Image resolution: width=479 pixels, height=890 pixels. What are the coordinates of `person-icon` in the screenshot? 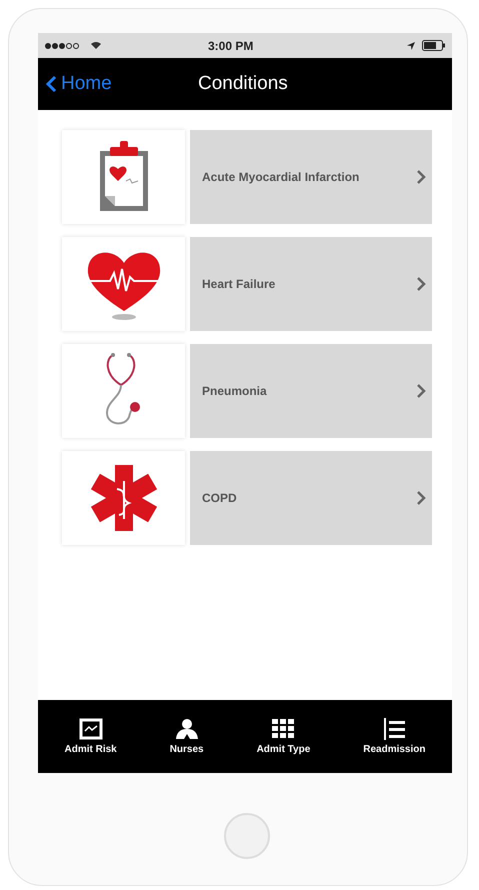 It's located at (186, 729).